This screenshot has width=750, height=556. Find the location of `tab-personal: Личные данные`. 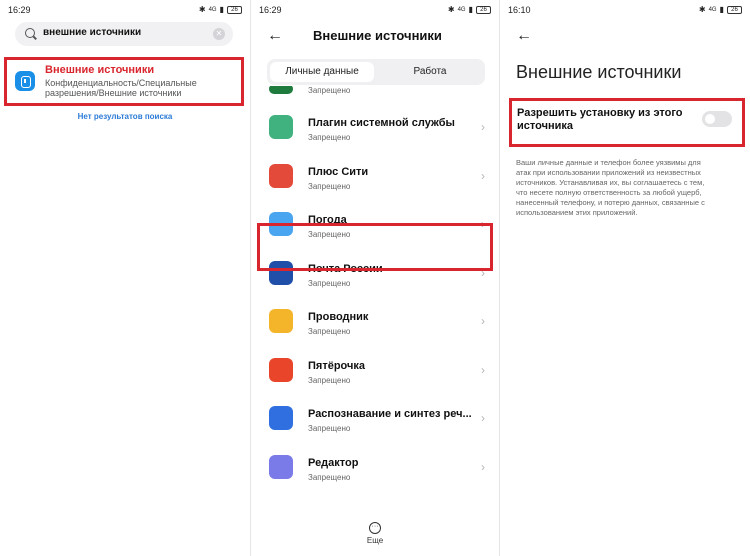

tab-personal: Личные данные is located at coordinates (322, 72).